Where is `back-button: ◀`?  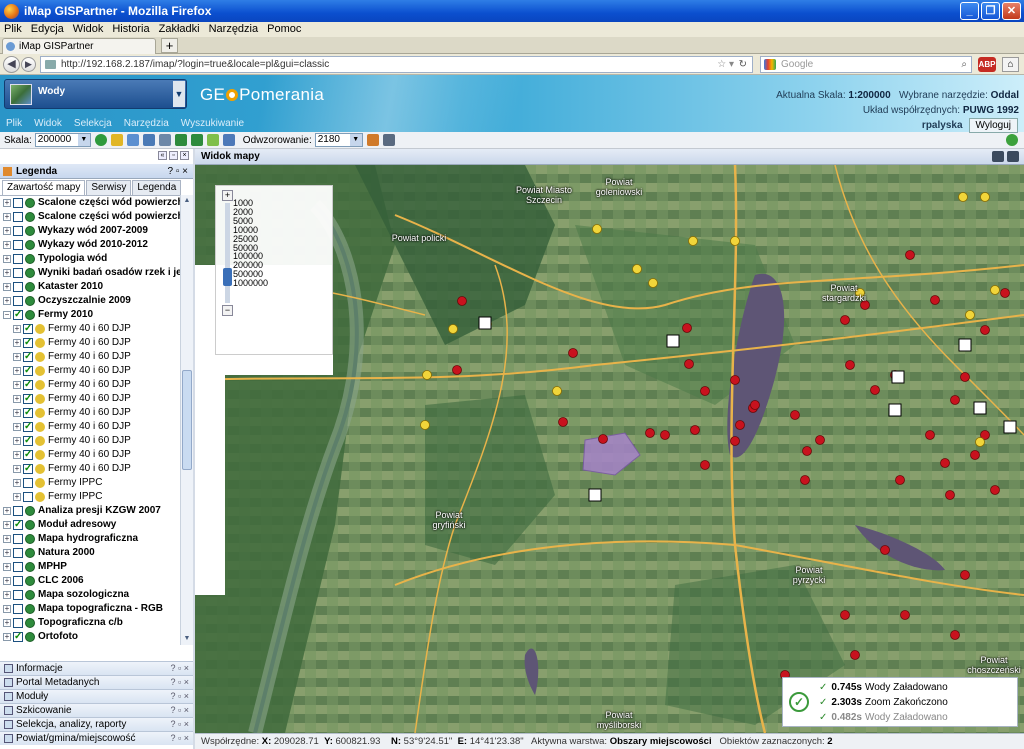 back-button: ◀ is located at coordinates (11, 64).